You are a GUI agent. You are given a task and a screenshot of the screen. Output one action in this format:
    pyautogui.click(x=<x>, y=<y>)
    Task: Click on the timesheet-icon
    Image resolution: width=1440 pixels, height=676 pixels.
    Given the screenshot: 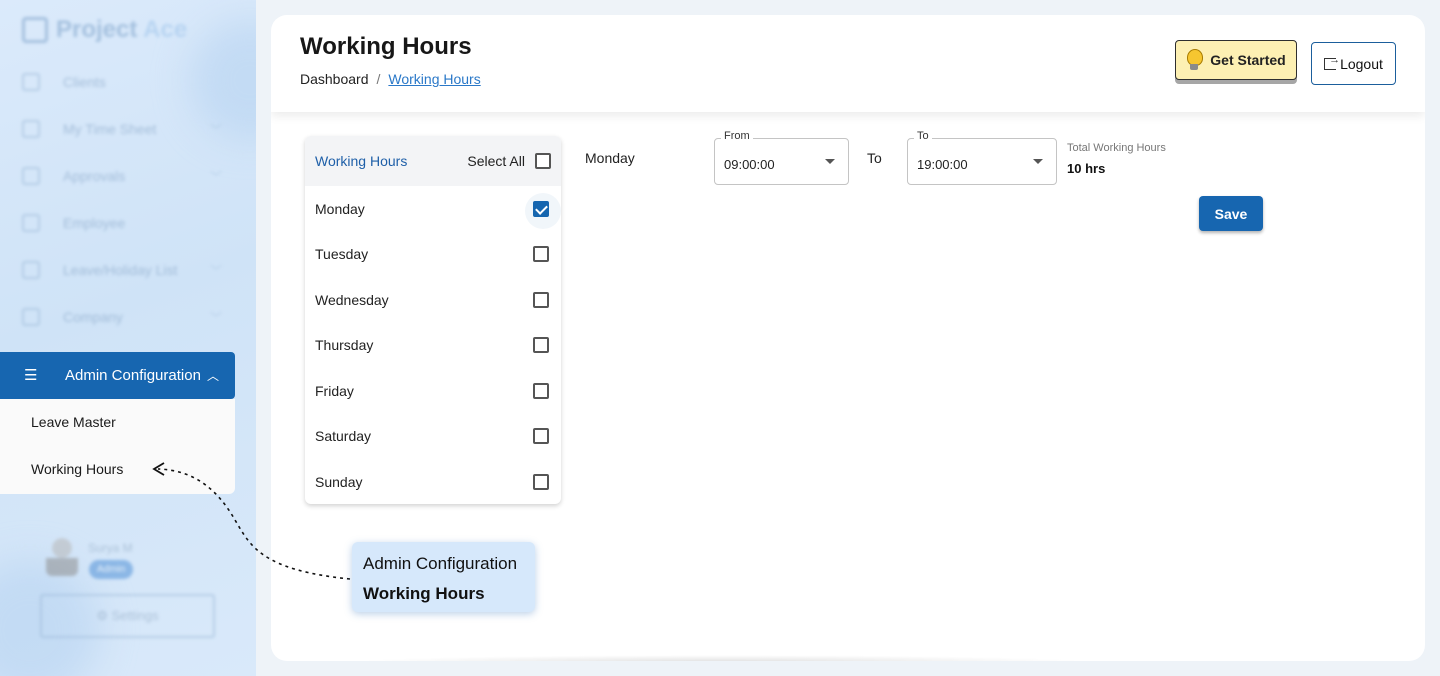 What is the action you would take?
    pyautogui.click(x=31, y=129)
    